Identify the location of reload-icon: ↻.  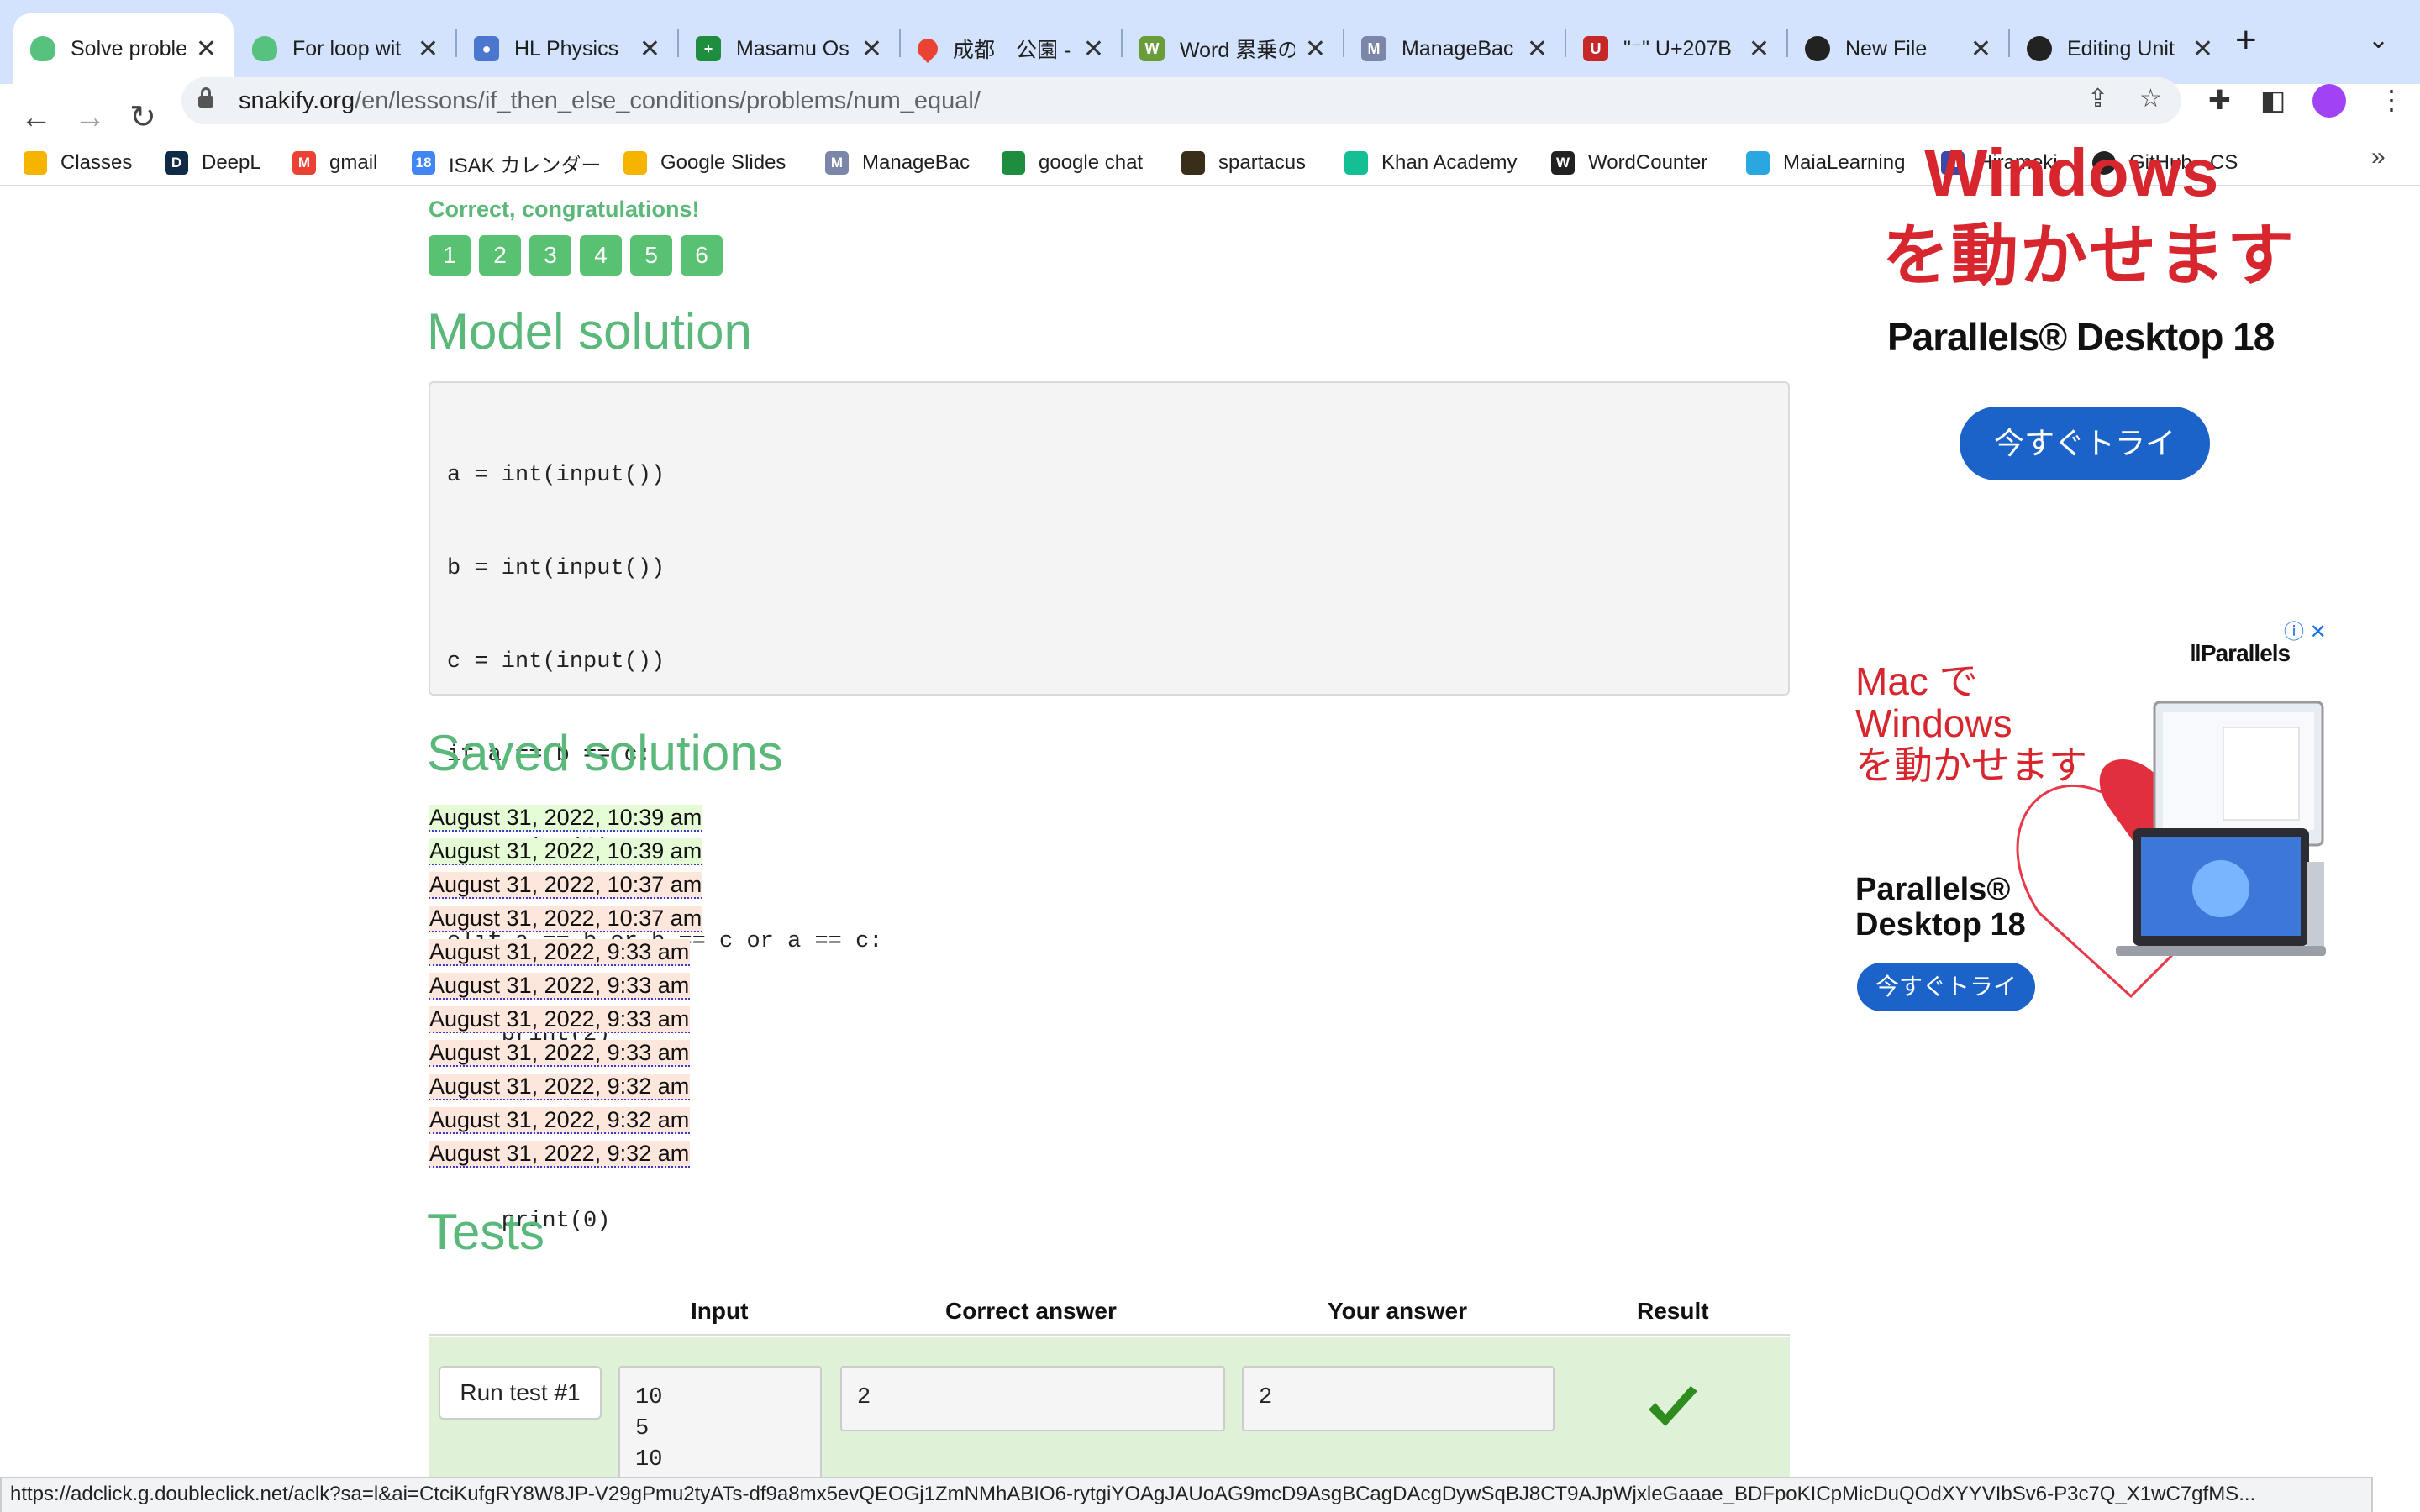
(142, 117).